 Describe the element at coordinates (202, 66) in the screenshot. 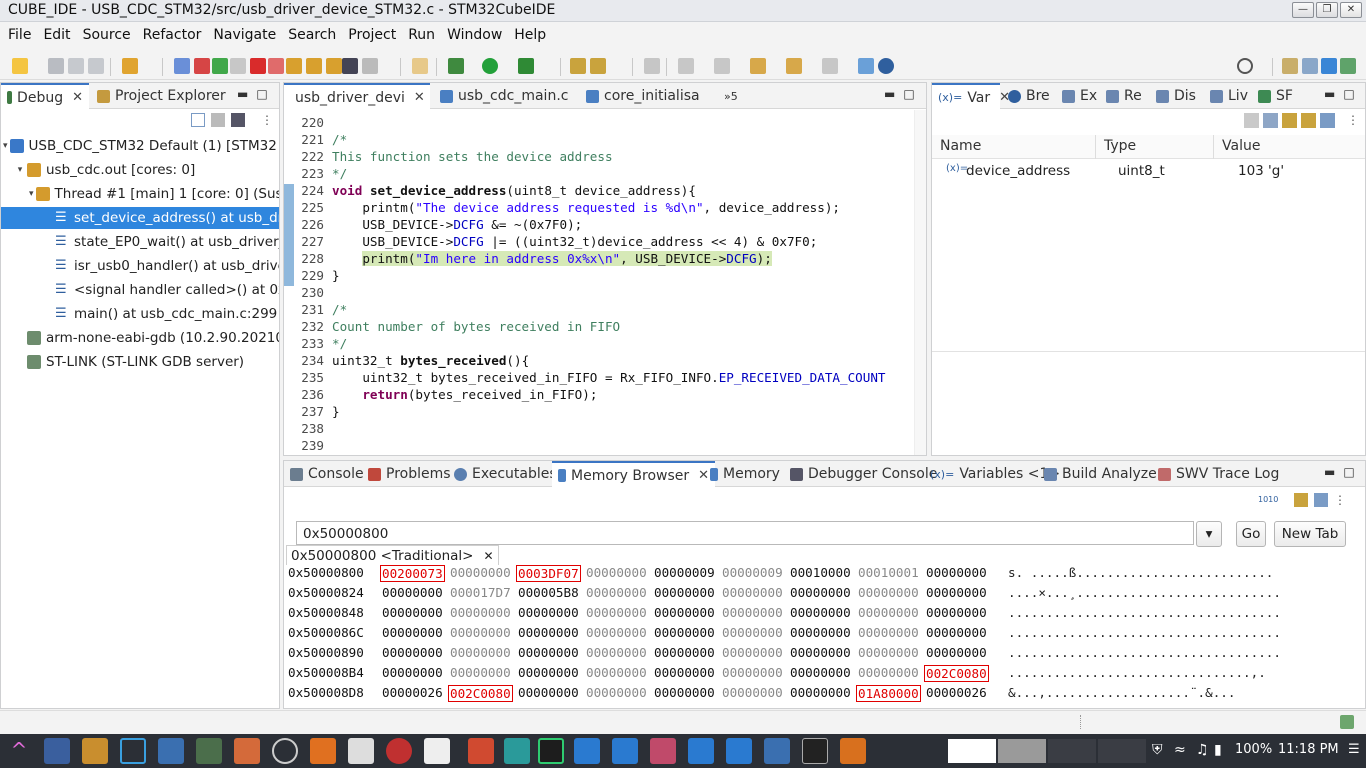

I see `terminate-relaunch-icon` at that location.